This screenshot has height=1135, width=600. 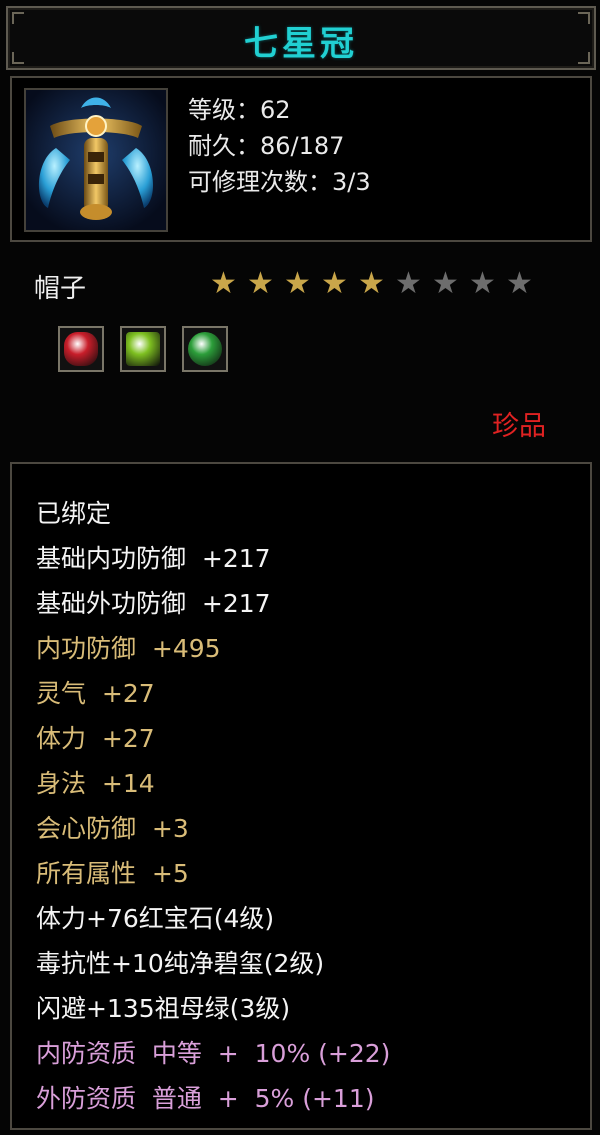 I want to click on item-header: 等级：62 耐久：86/187 可修理次数：3/3, so click(x=301, y=159).